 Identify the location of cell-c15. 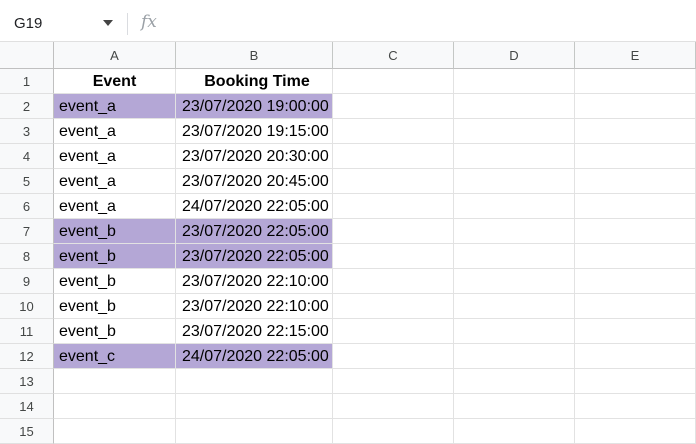
(393, 431).